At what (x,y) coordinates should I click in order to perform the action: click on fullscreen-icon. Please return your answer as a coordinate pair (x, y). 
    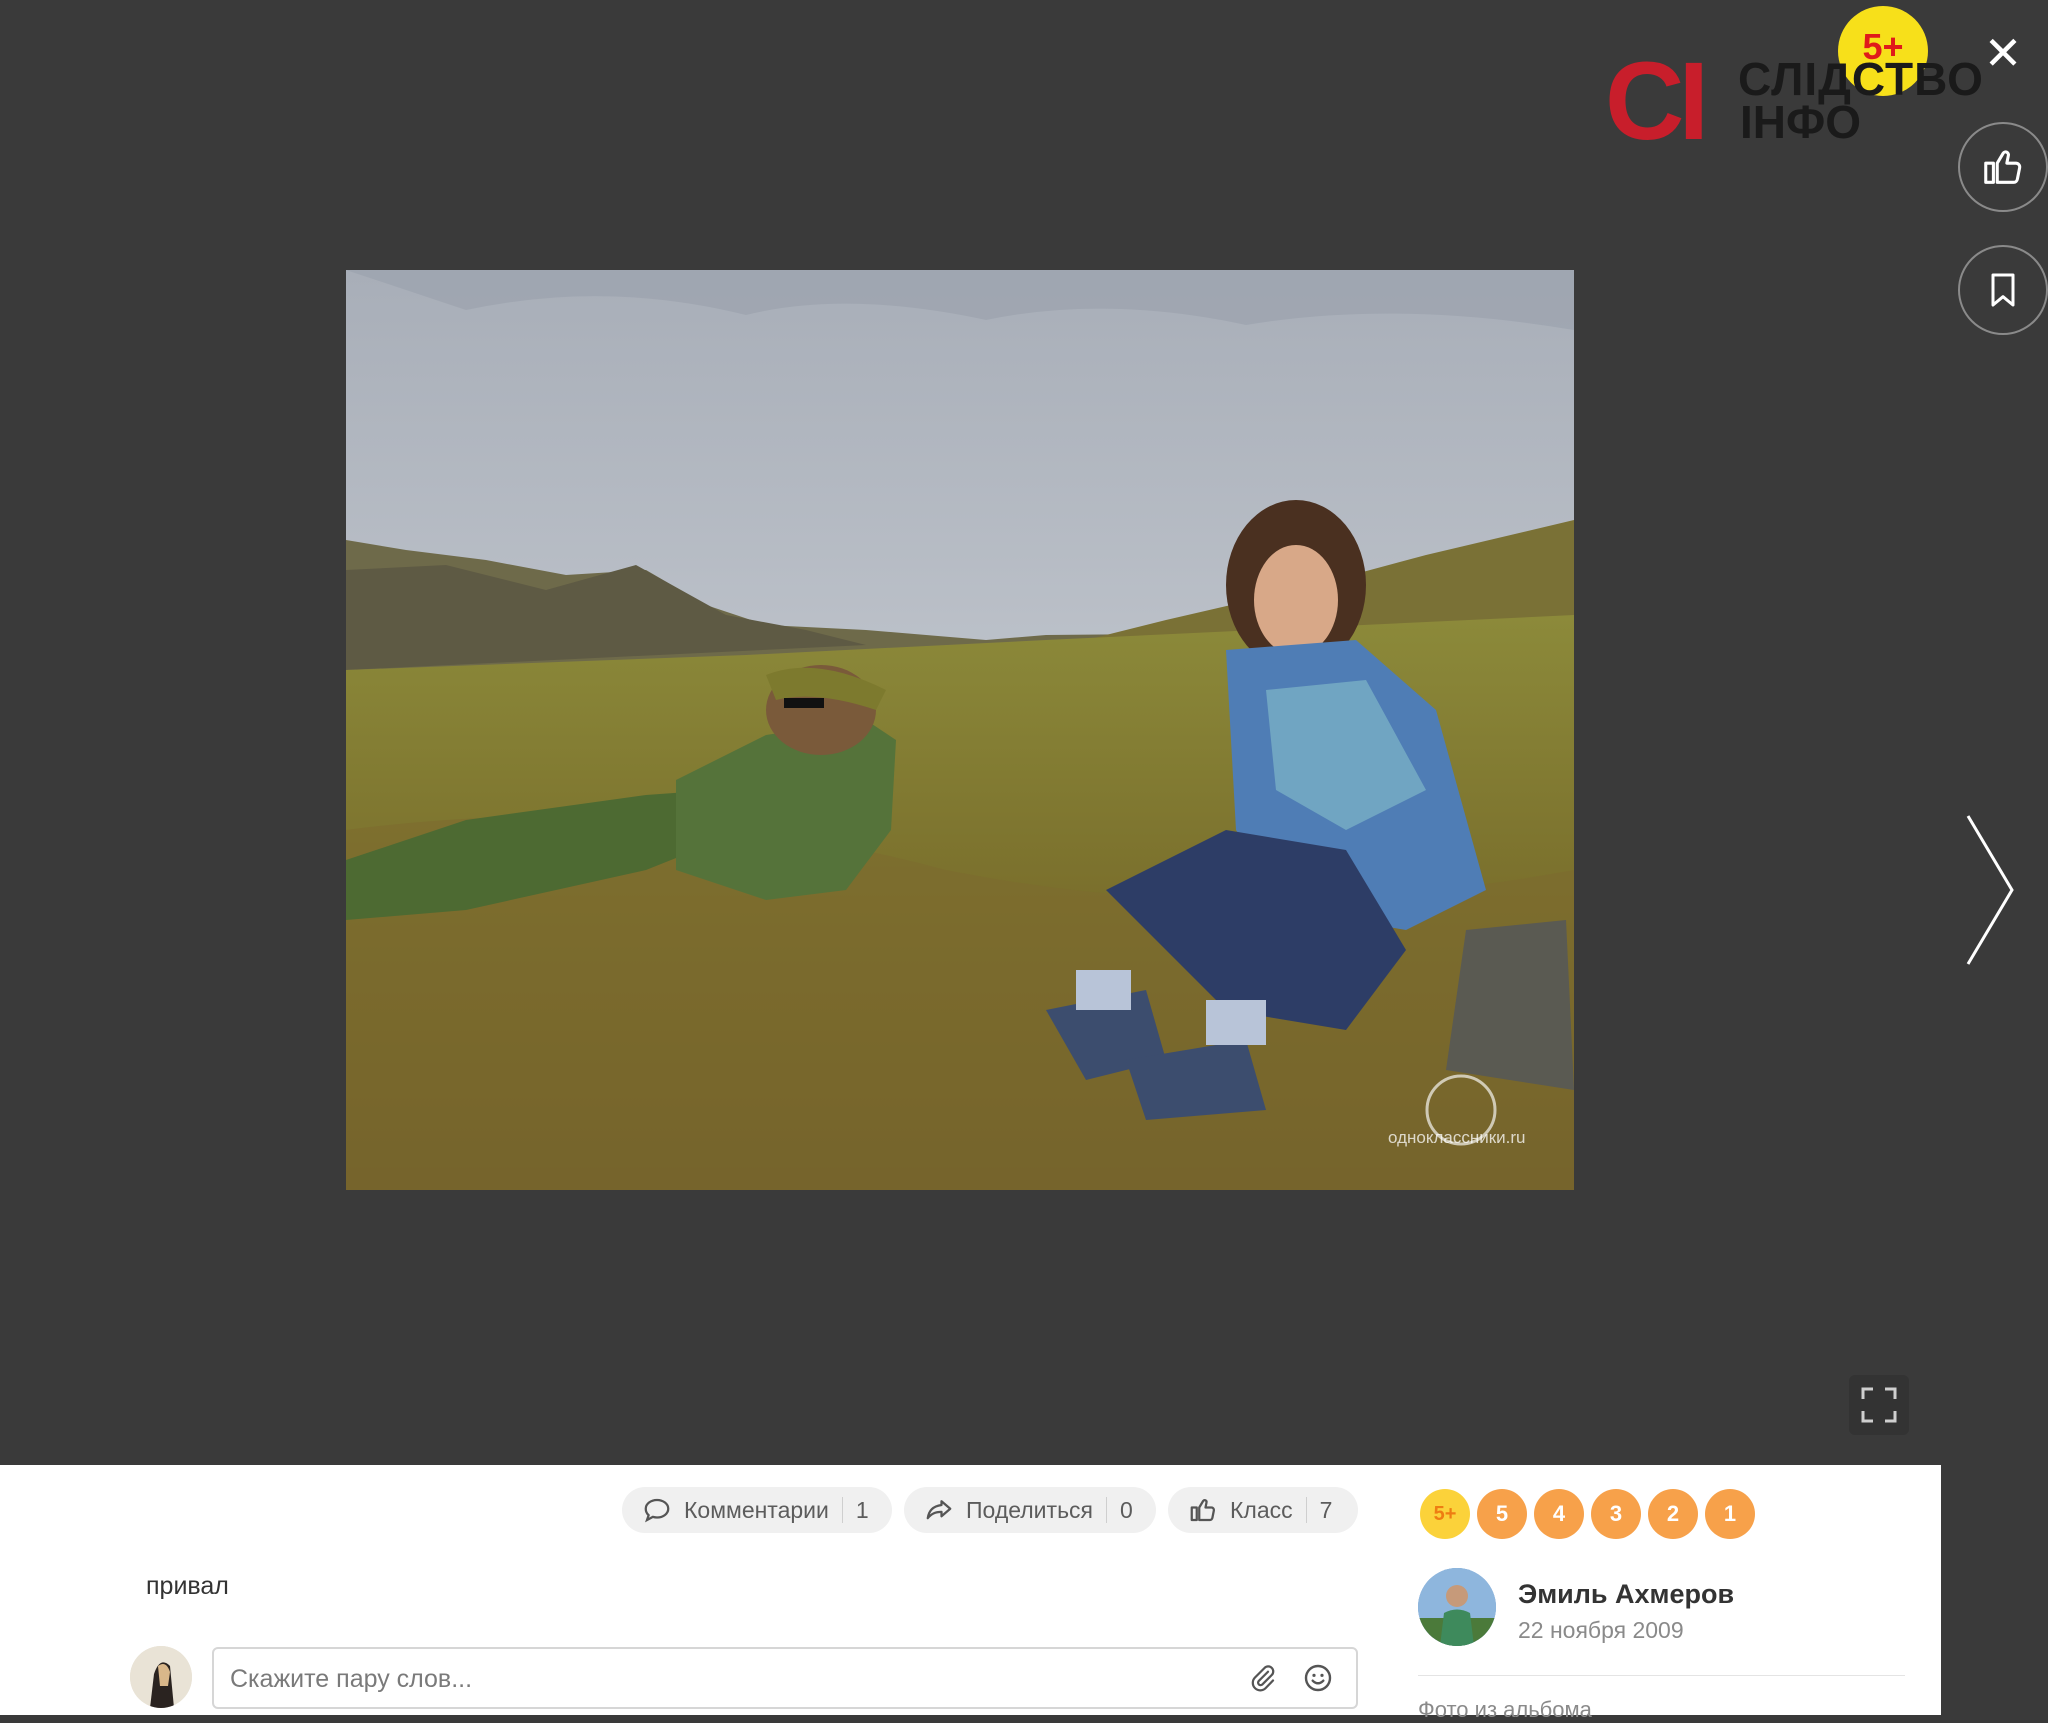
    Looking at the image, I should click on (1879, 1405).